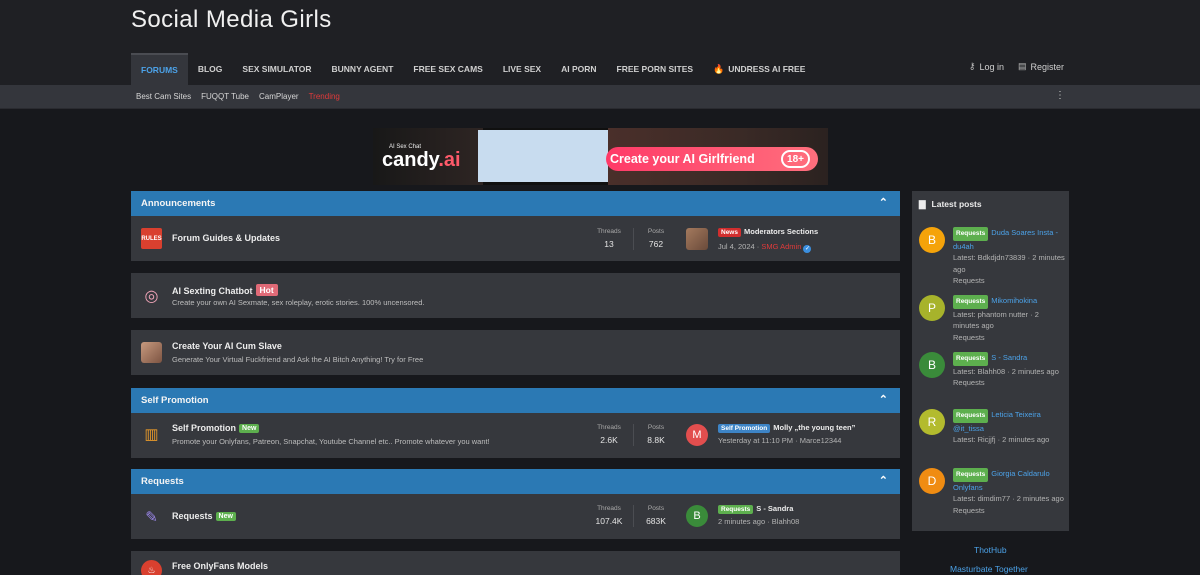 This screenshot has height=575, width=1200. I want to click on avatar, so click(697, 239).